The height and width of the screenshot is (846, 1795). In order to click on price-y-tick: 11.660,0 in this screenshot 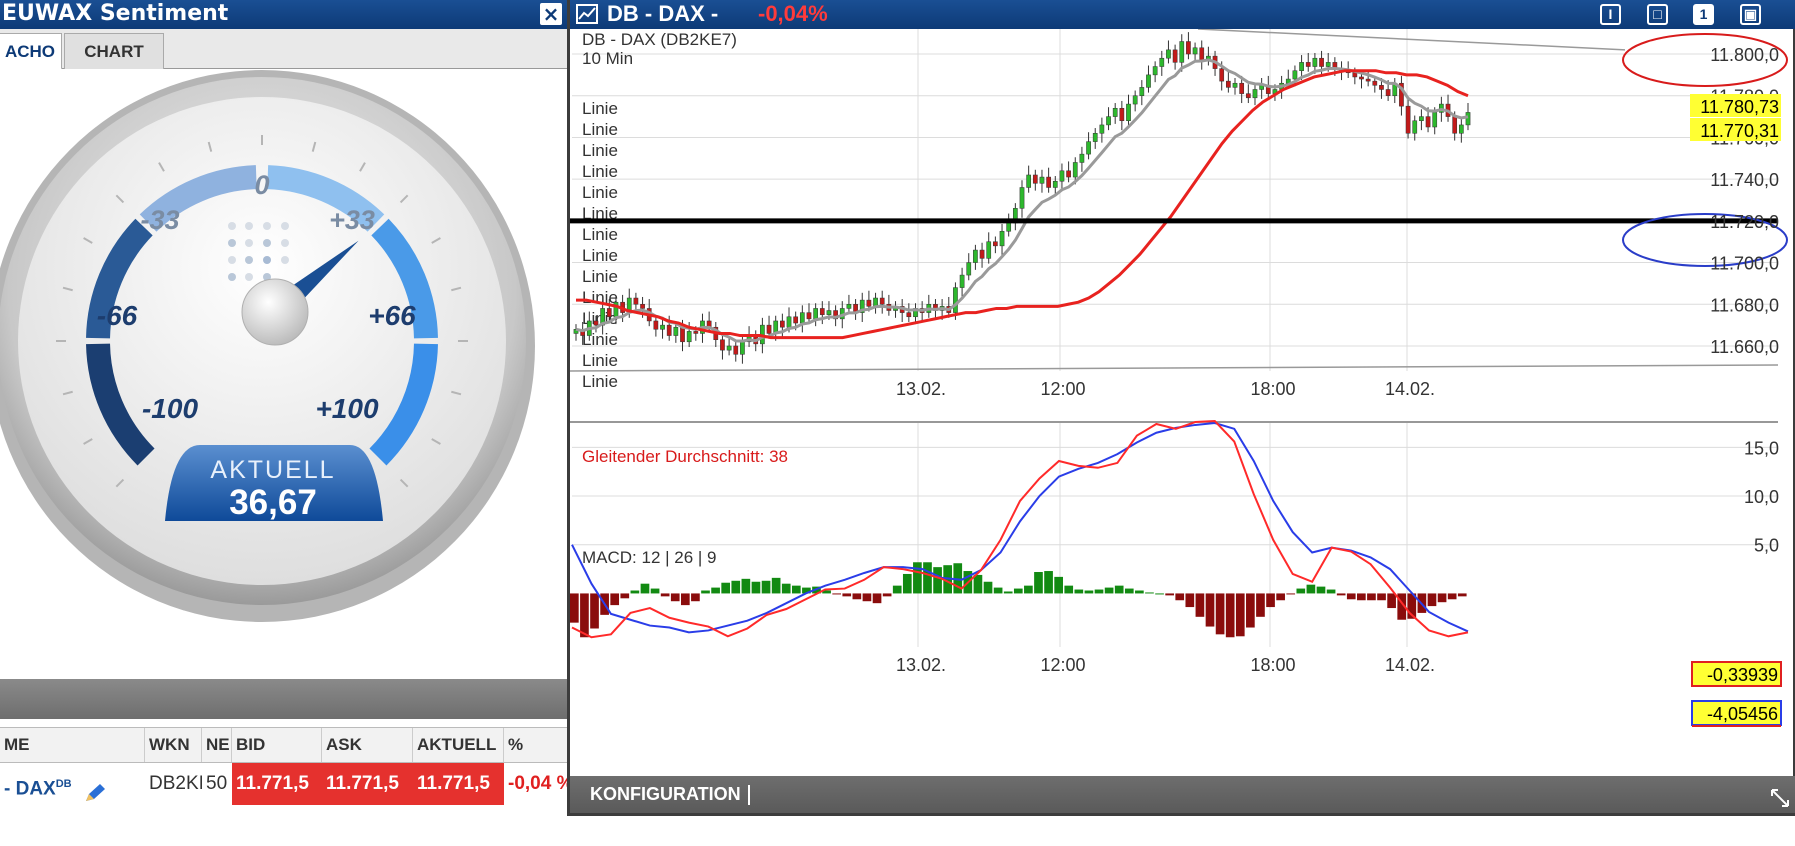, I will do `click(1744, 347)`.